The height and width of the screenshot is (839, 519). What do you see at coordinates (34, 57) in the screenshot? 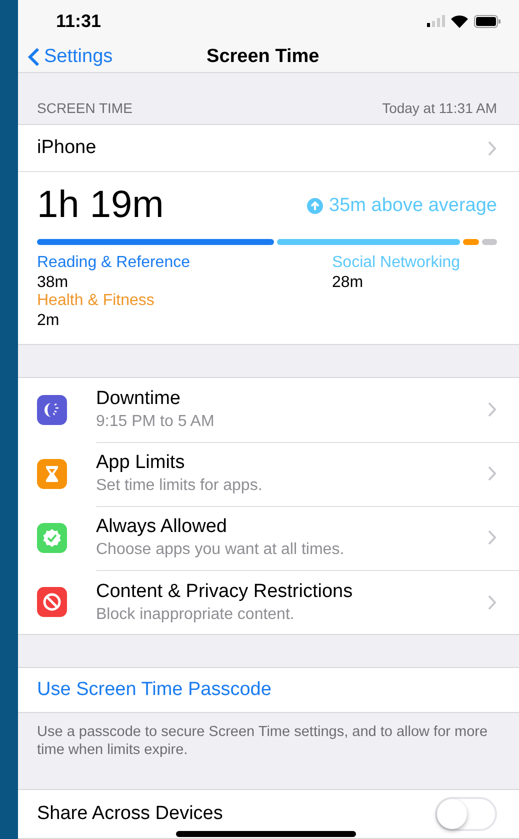
I see `back-chevron-icon` at bounding box center [34, 57].